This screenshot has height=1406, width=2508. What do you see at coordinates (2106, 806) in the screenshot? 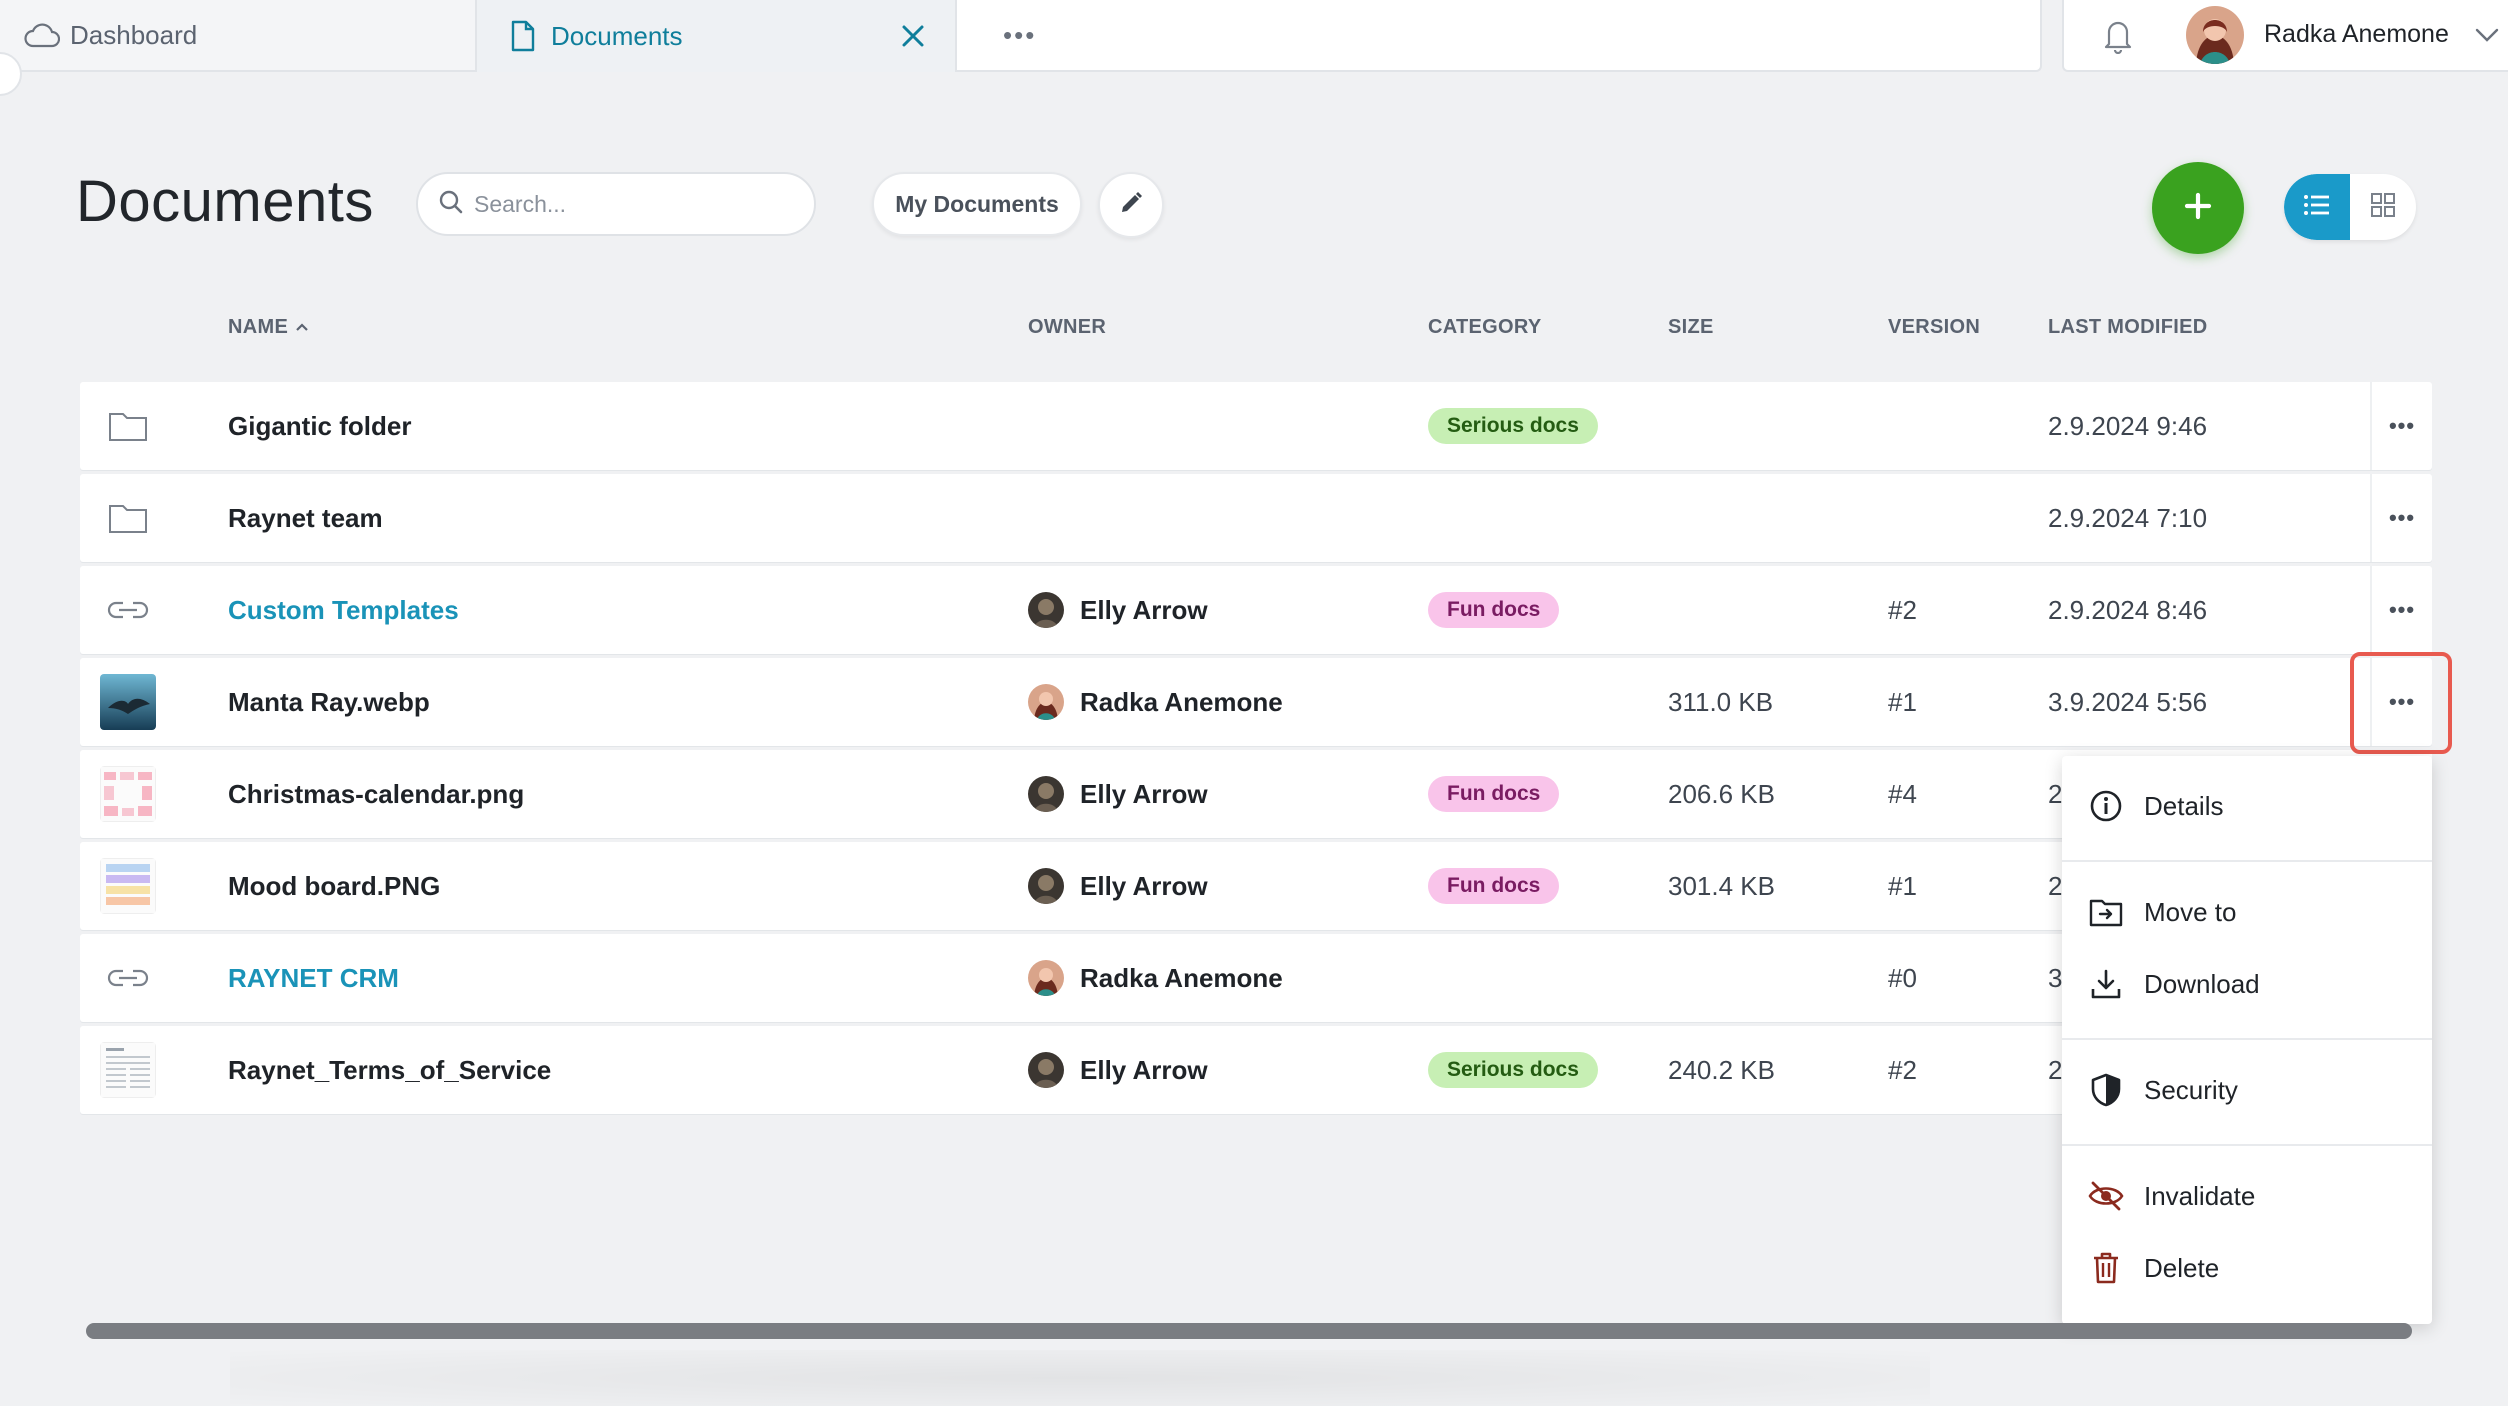
I see `info-icon` at bounding box center [2106, 806].